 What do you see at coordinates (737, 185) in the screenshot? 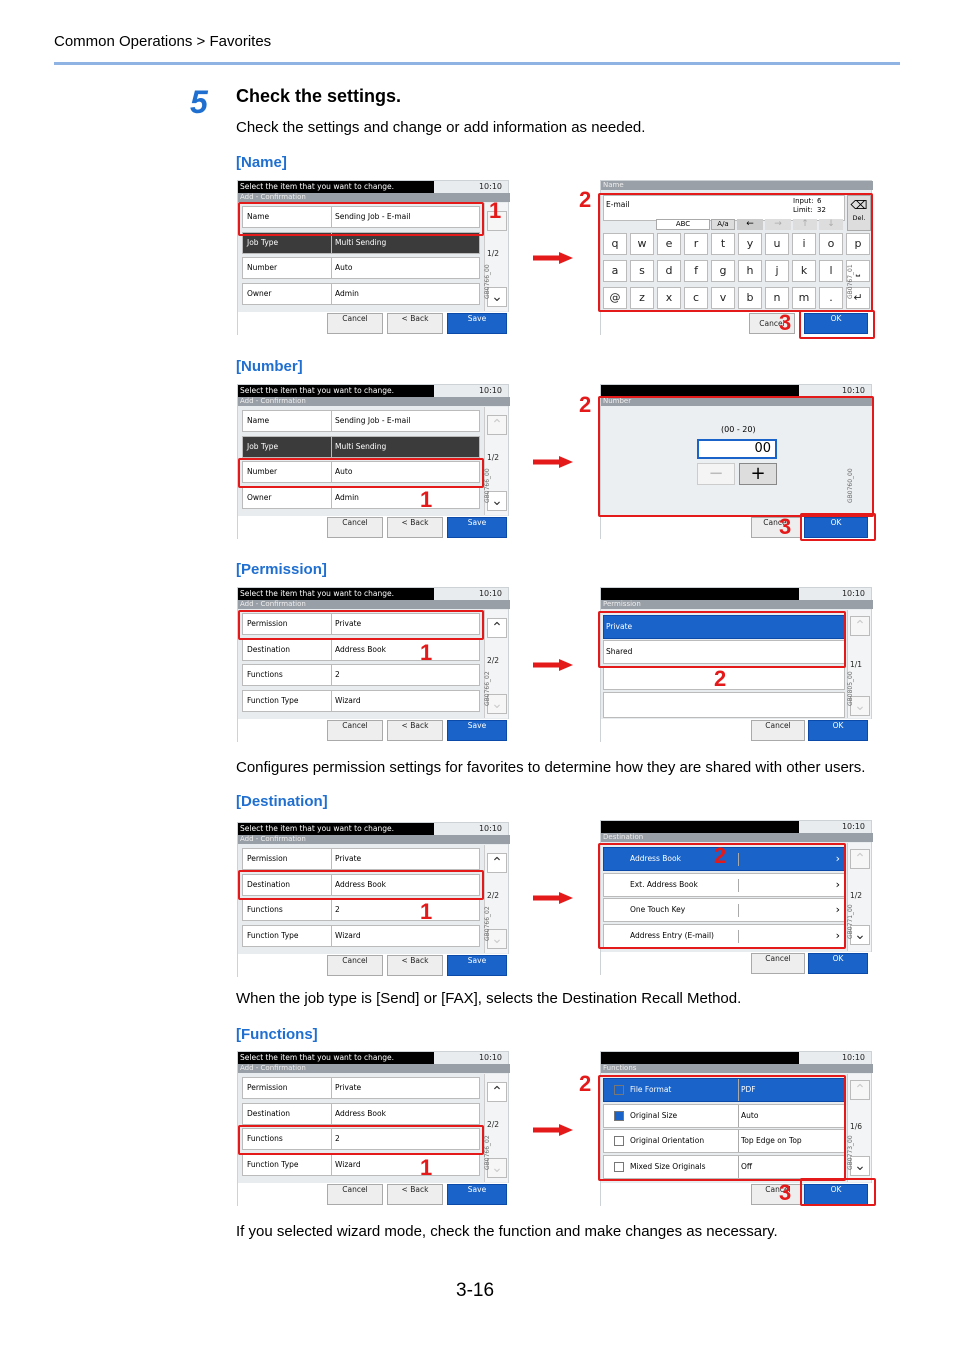
I see `screen-title: Name` at bounding box center [737, 185].